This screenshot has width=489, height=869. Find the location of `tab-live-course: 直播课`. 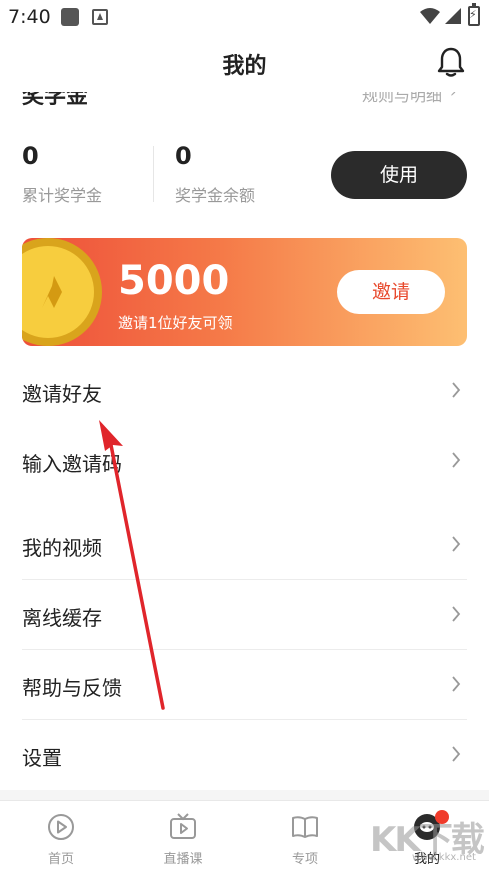

tab-live-course: 直播课 is located at coordinates (183, 835).